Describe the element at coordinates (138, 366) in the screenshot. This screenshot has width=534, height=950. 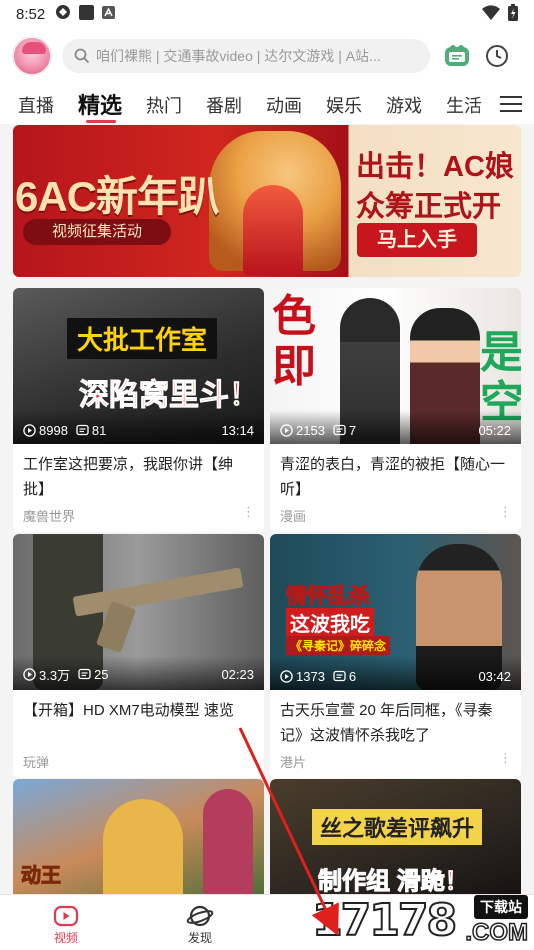
I see `video-thumbnail: 大批工作室 深陷窝里斗！ 8998 81 13:14` at that location.